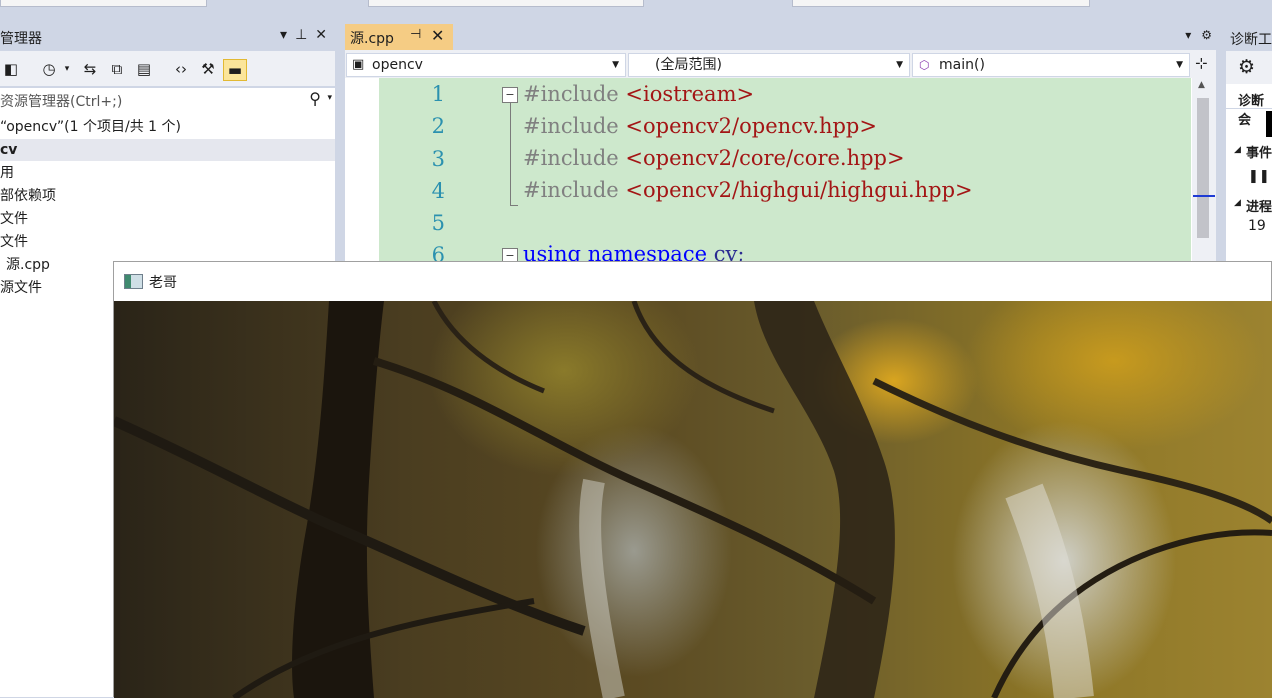 This screenshot has height=698, width=1272. I want to click on timeline-bar, so click(1269, 124).